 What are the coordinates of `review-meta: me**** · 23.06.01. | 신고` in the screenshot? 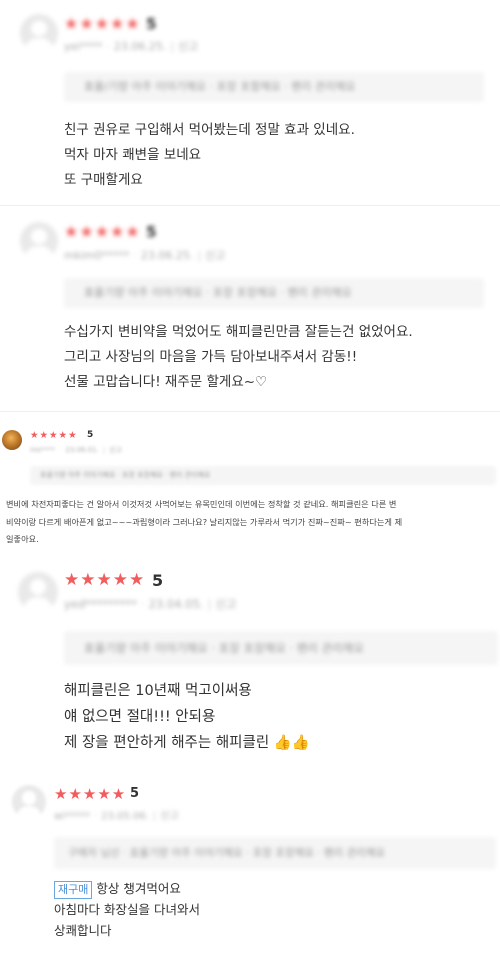 It's located at (76, 450).